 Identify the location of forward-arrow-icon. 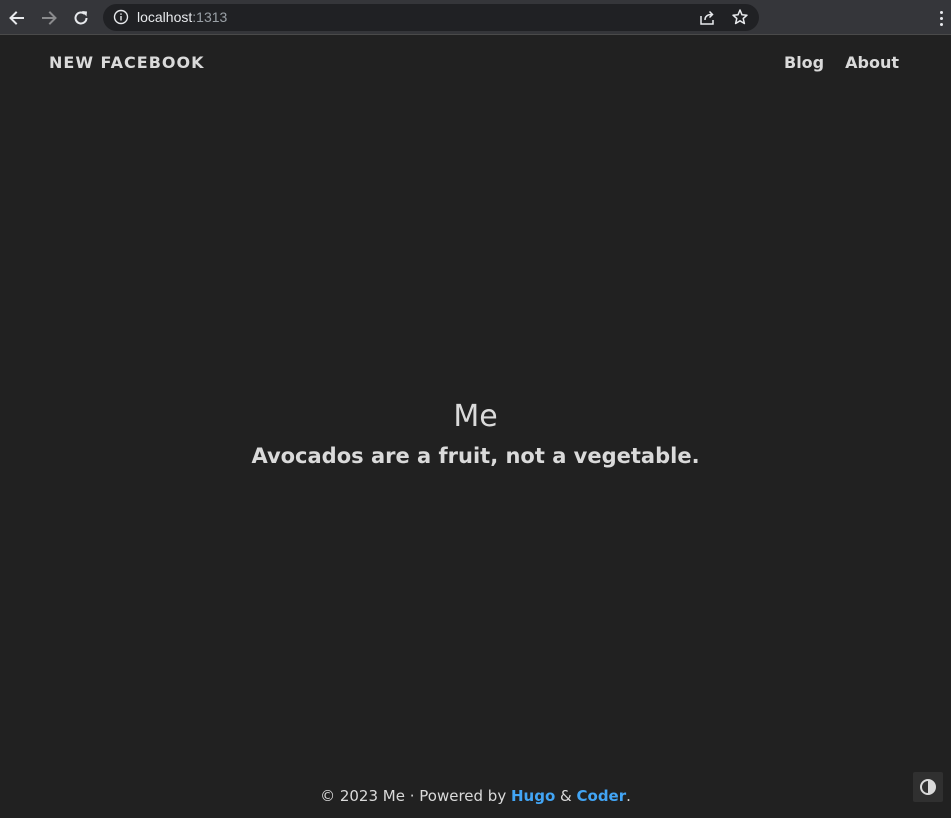
(49, 18).